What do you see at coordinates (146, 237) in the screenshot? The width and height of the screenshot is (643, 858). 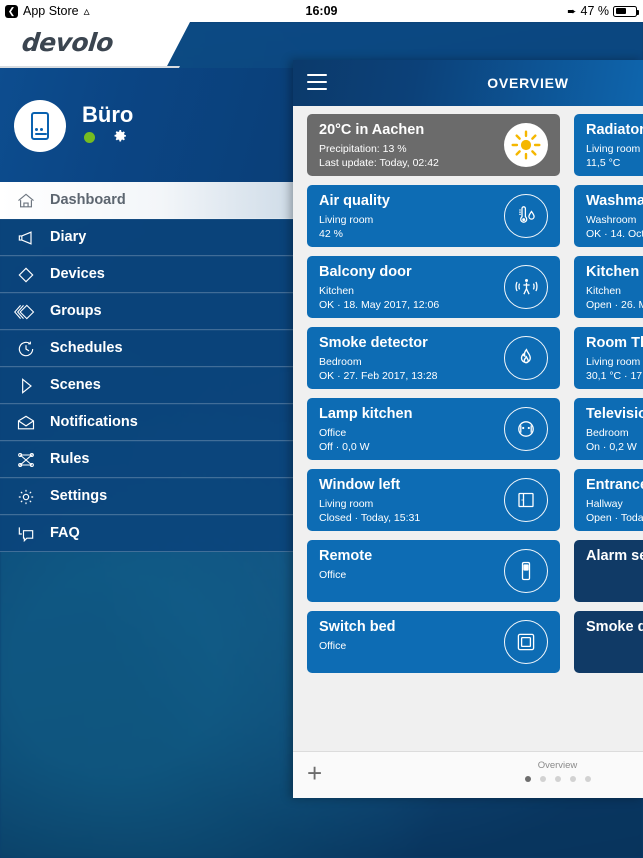 I see `sidebar-item-diary: Diary` at bounding box center [146, 237].